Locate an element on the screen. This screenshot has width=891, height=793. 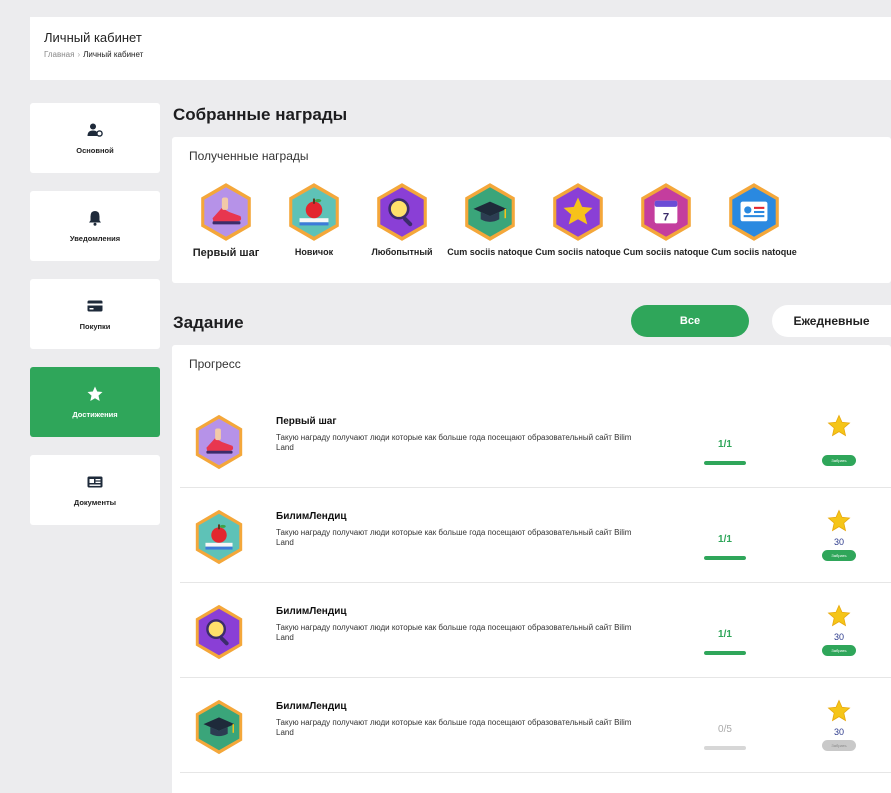
sidebar-item-label: Уведомления is located at coordinates (95, 238).